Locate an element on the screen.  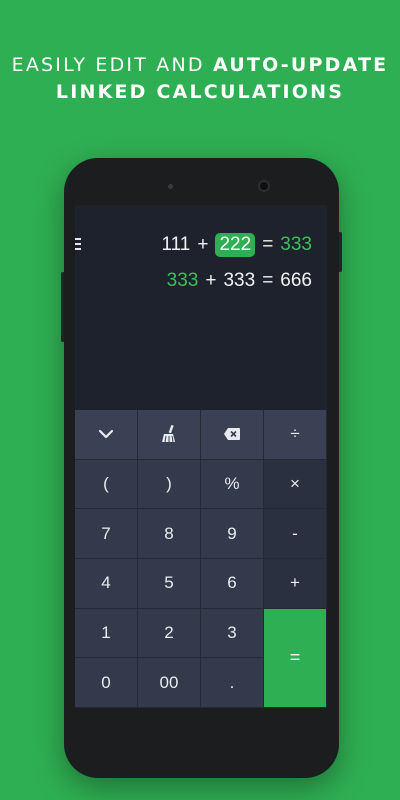
menu-icon is located at coordinates (79, 244).